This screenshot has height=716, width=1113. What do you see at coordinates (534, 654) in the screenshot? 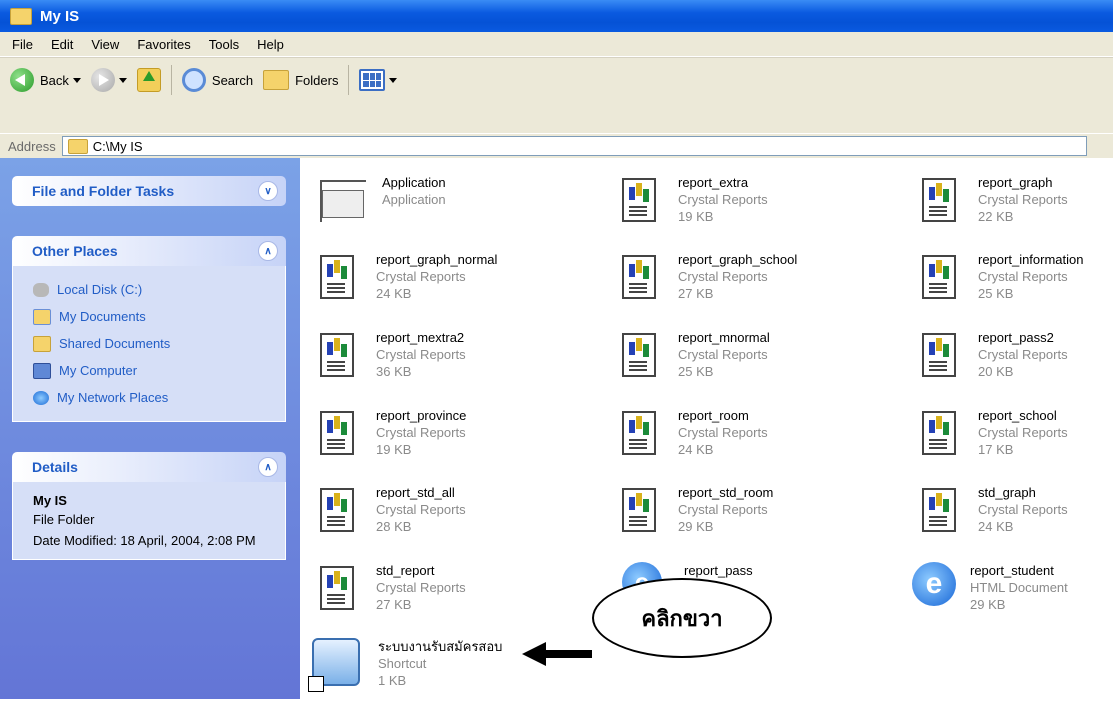
I see `arrow-head-icon` at bounding box center [534, 654].